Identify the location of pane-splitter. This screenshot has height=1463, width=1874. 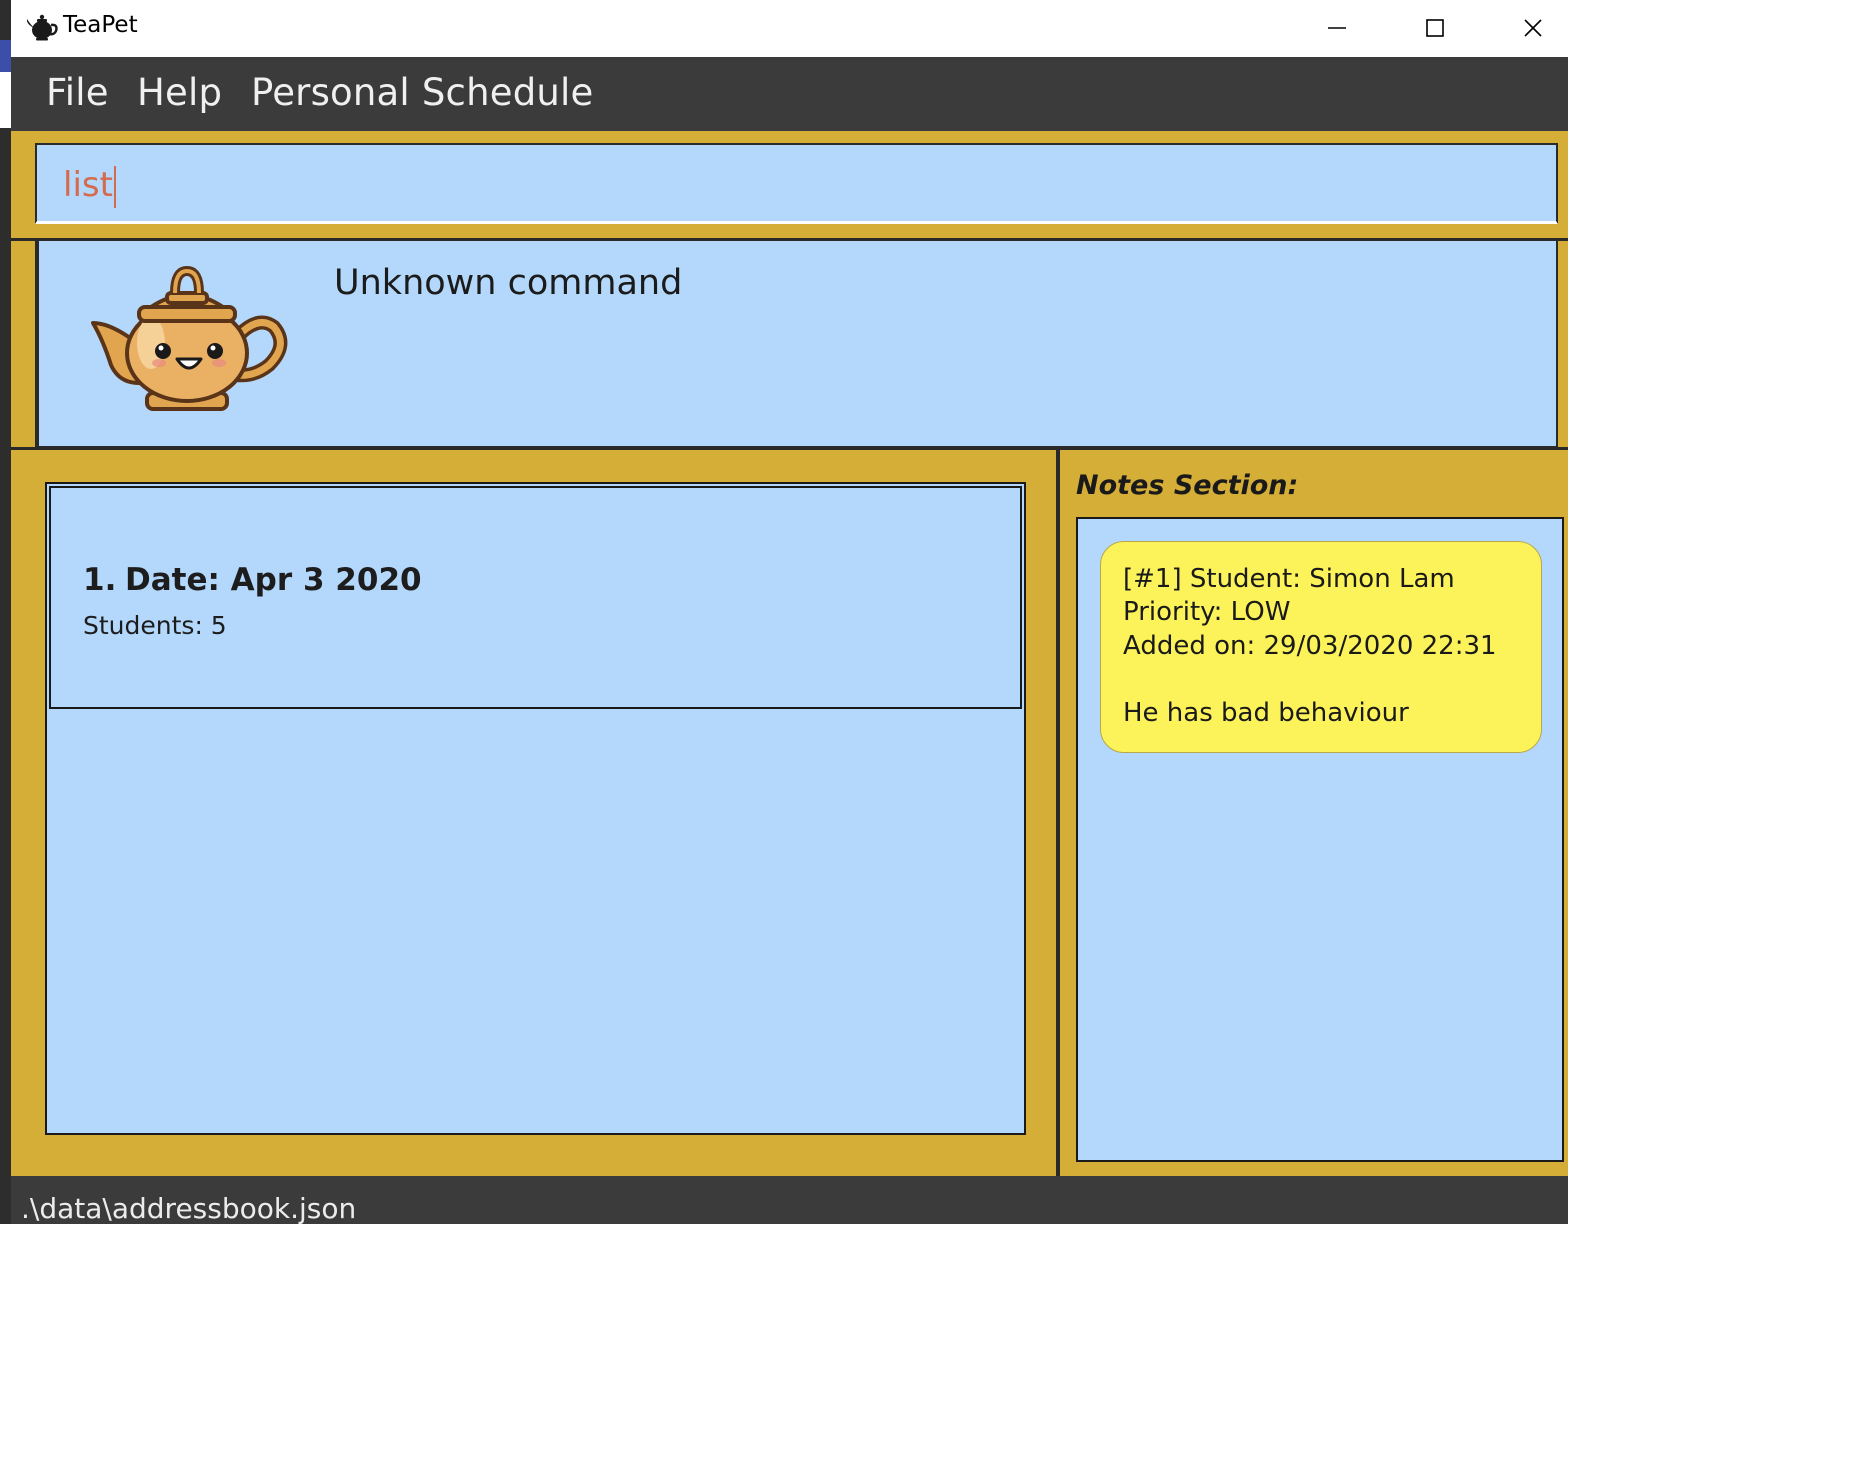
(1058, 813).